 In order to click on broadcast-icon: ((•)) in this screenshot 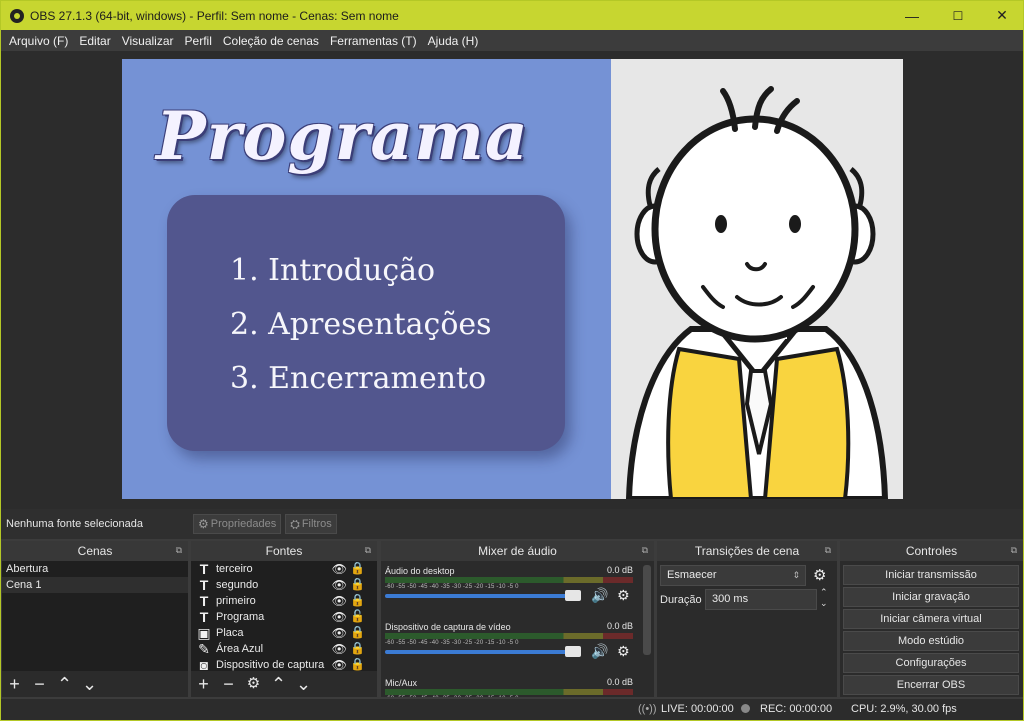, I will do `click(647, 709)`.